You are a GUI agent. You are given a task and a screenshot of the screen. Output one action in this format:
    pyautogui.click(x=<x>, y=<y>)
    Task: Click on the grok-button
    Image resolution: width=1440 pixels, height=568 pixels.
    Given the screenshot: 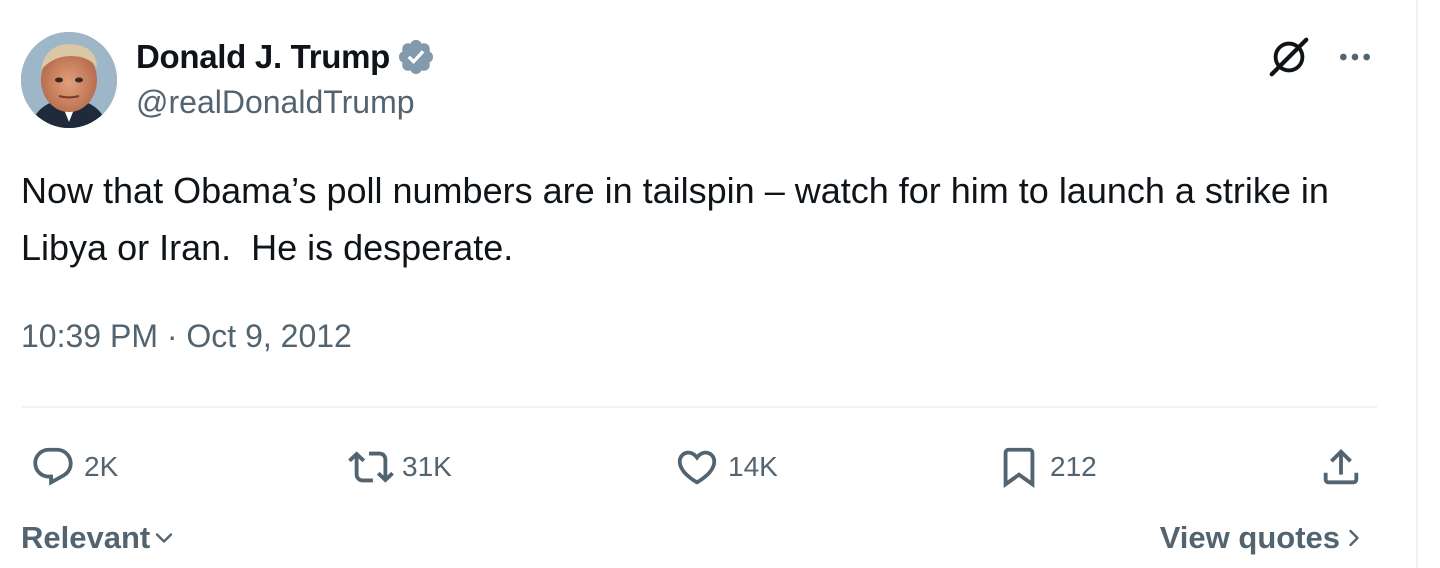 What is the action you would take?
    pyautogui.click(x=1289, y=57)
    